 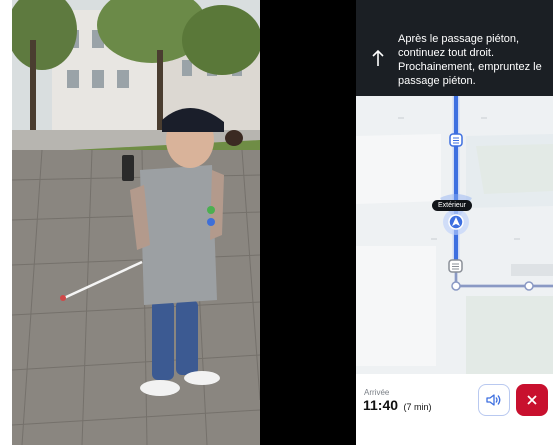 What do you see at coordinates (381, 405) in the screenshot?
I see `arrival-time: 11:40` at bounding box center [381, 405].